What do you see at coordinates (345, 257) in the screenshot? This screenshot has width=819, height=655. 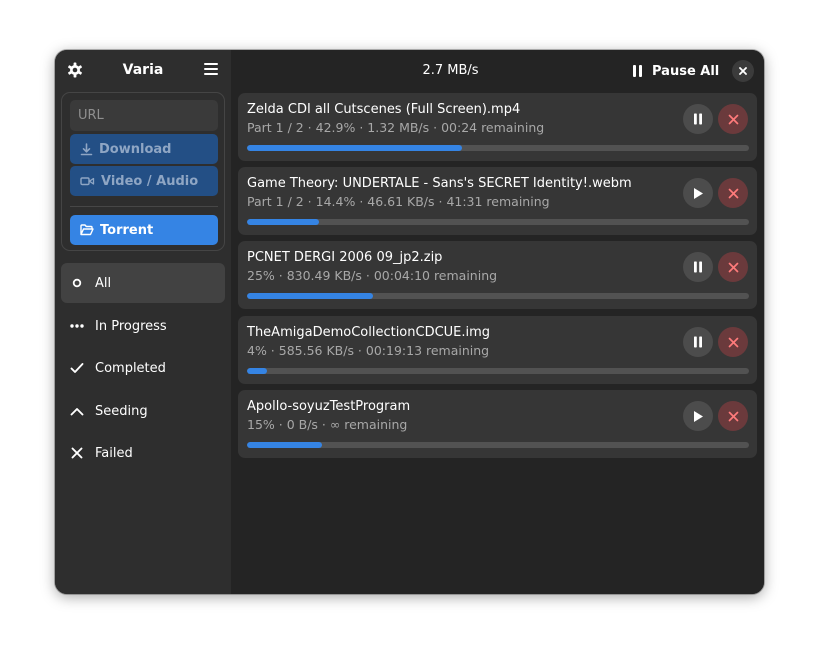 I see `download-name: PCNET DERGI 2006 09_jp2.zip` at bounding box center [345, 257].